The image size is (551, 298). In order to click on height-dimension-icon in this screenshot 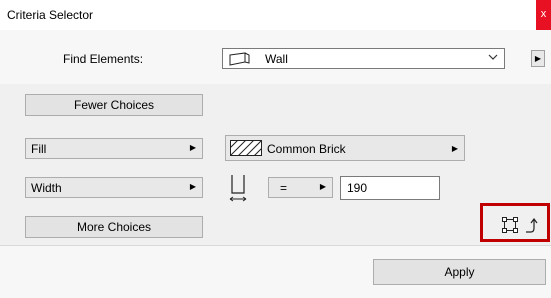, I will do `click(238, 190)`.